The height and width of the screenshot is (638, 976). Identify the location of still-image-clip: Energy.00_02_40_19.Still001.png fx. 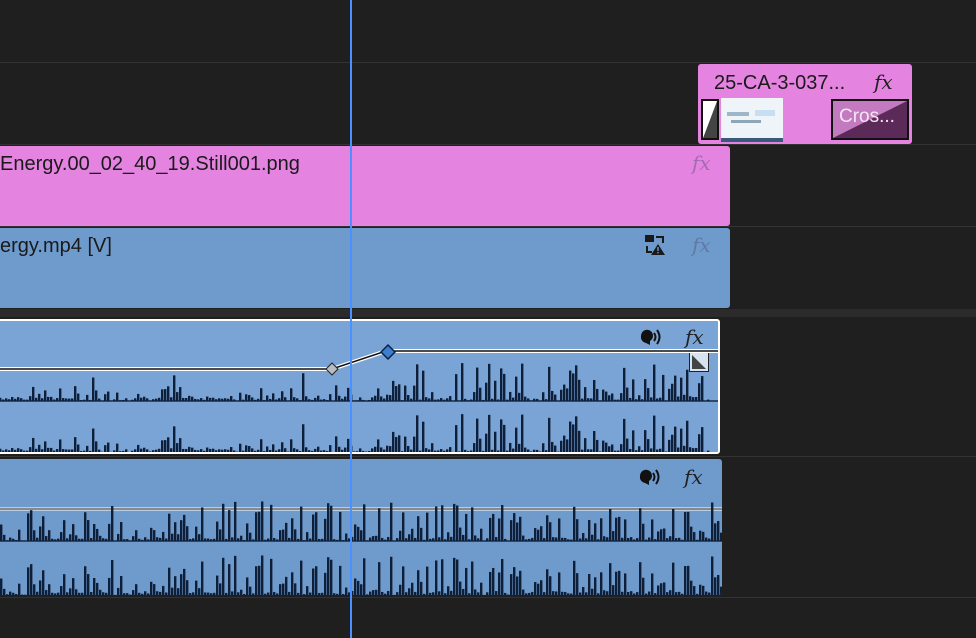
(365, 186).